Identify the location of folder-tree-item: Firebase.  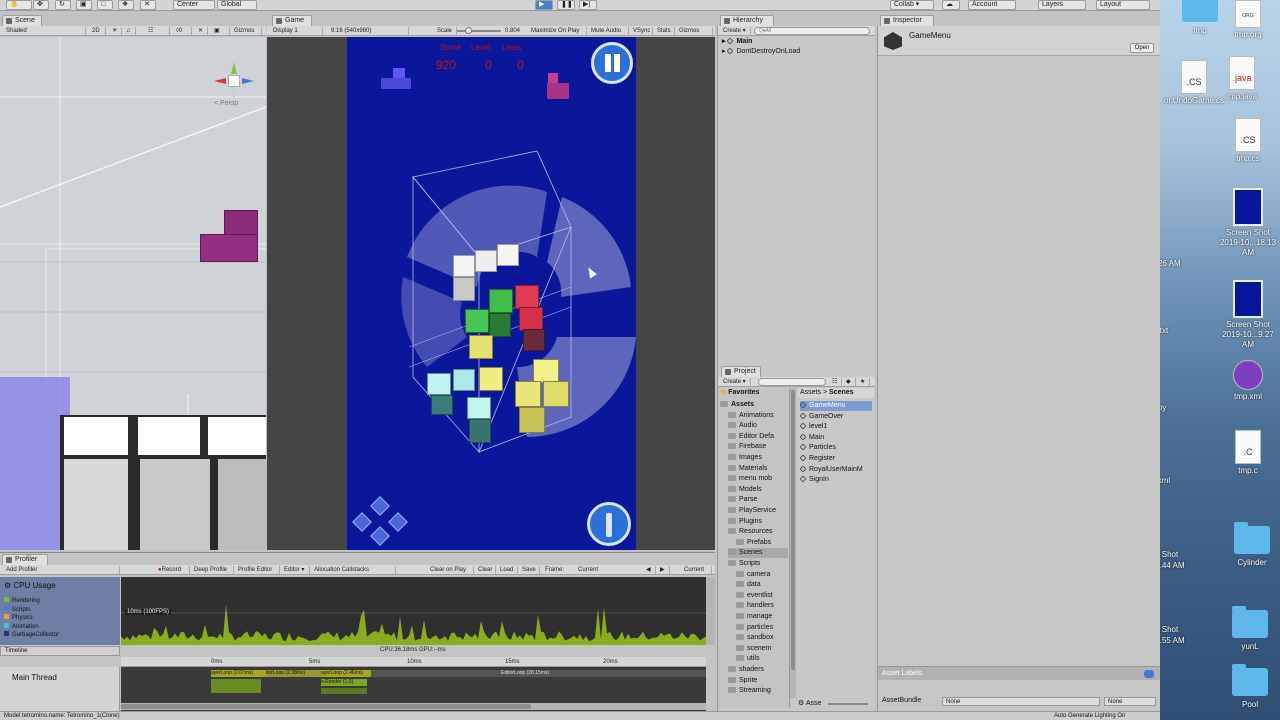
(747, 447).